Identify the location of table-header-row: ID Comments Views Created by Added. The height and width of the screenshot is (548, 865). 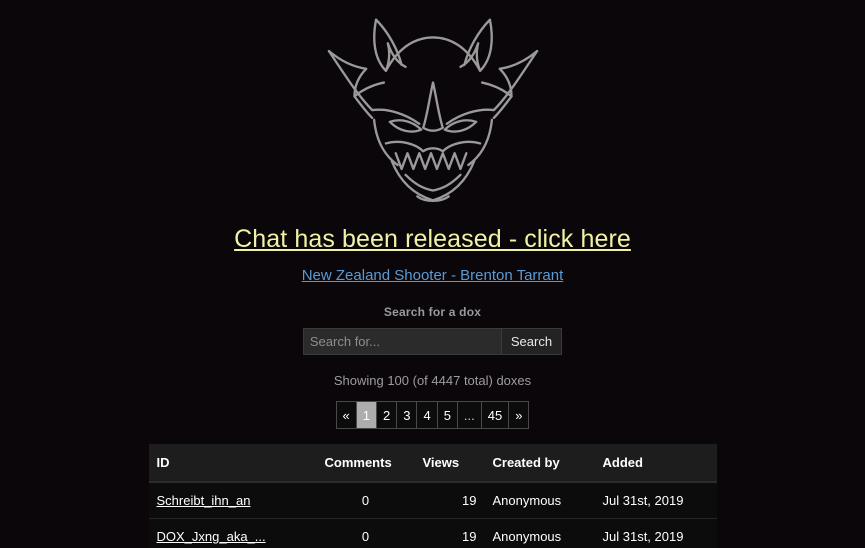
(432, 463).